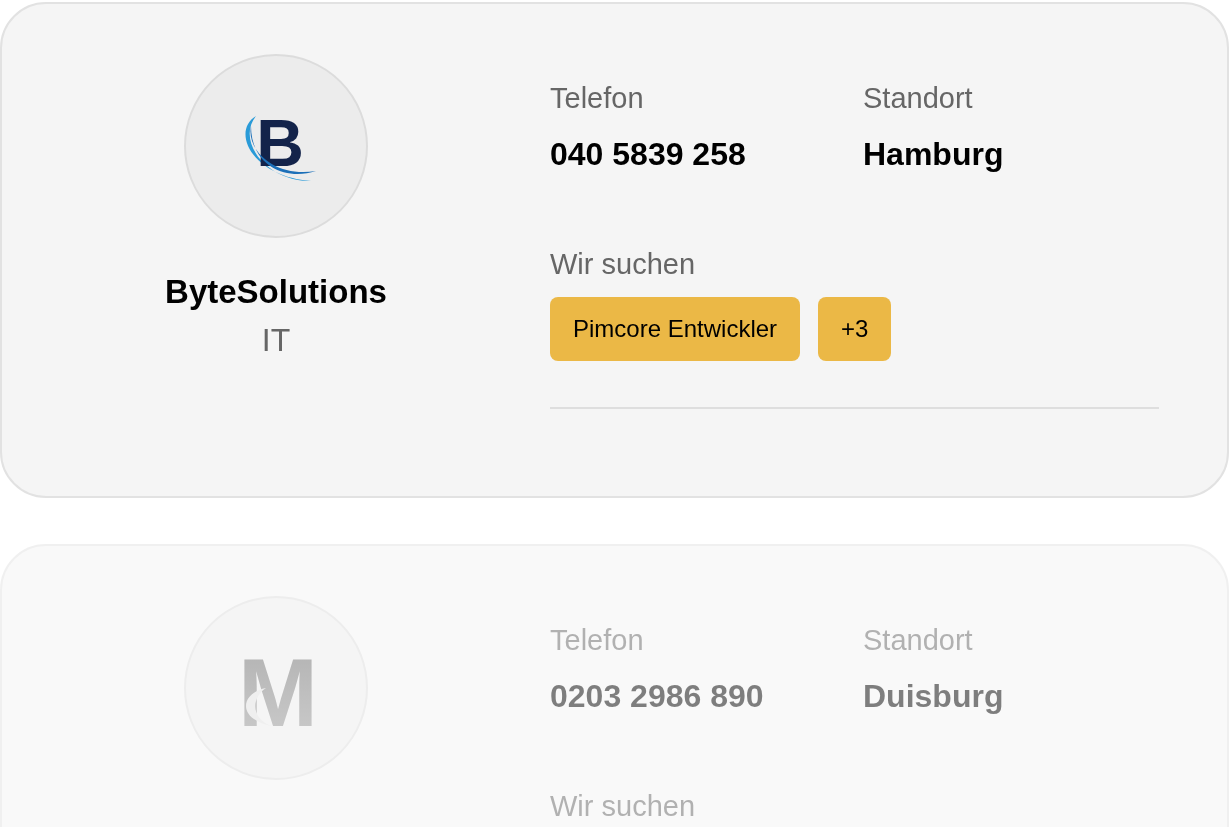 This screenshot has width=1229, height=827. Describe the element at coordinates (276, 292) in the screenshot. I see `company-name: ByteSolutions` at that location.